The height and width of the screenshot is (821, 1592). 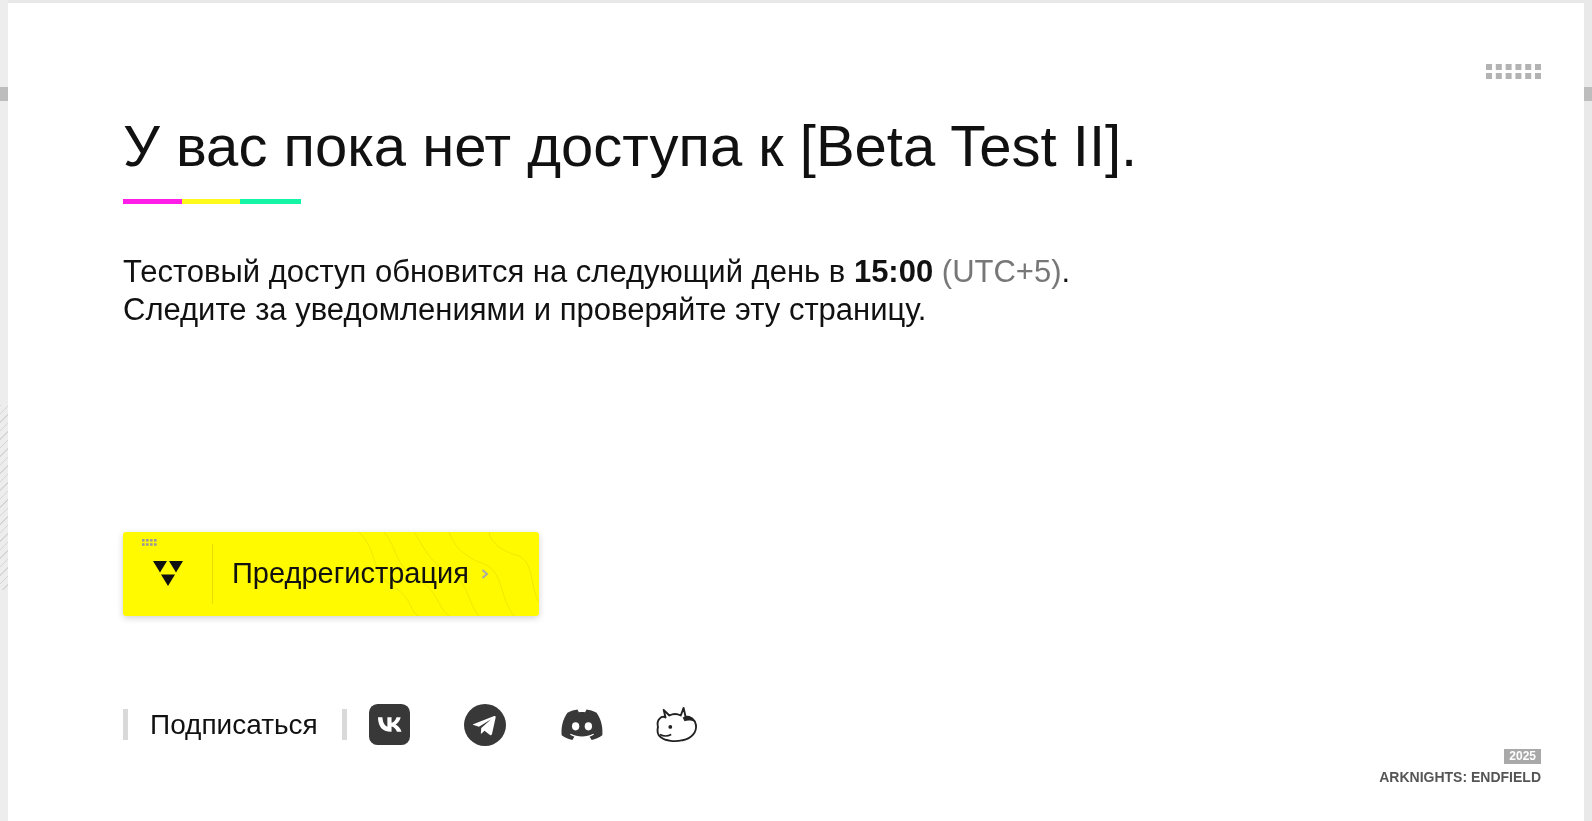 I want to click on discord-logo-icon, so click(x=581, y=725).